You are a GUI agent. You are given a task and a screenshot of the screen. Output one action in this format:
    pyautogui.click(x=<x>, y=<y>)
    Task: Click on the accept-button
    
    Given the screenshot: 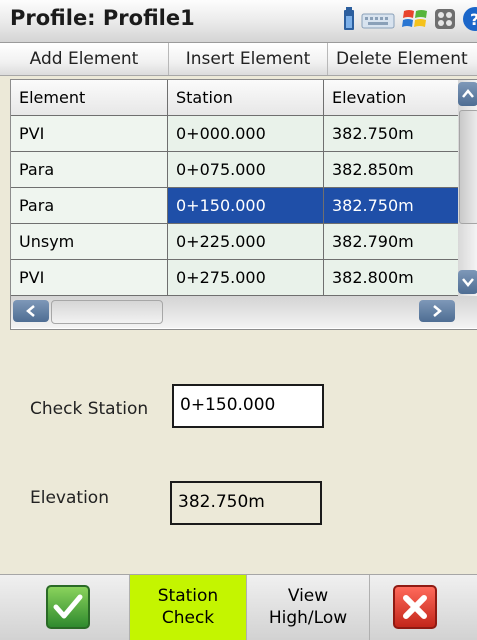 What is the action you would take?
    pyautogui.click(x=65, y=607)
    